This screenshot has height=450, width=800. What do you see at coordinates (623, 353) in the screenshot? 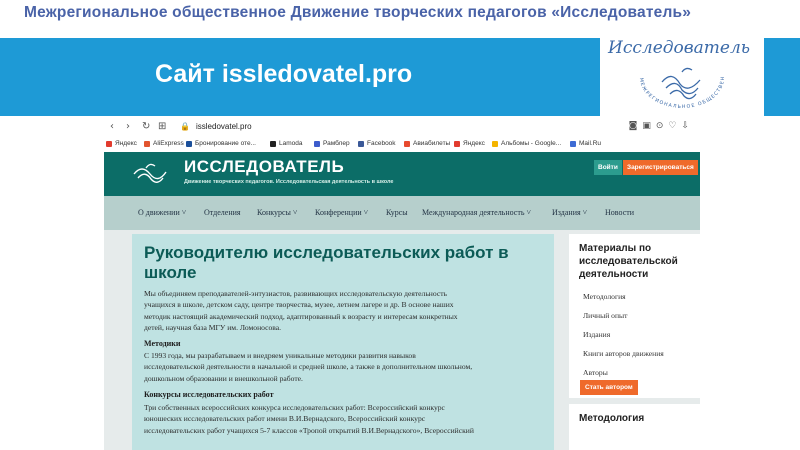
I see `sidebar-link-books: Книги авторов движения` at bounding box center [623, 353].